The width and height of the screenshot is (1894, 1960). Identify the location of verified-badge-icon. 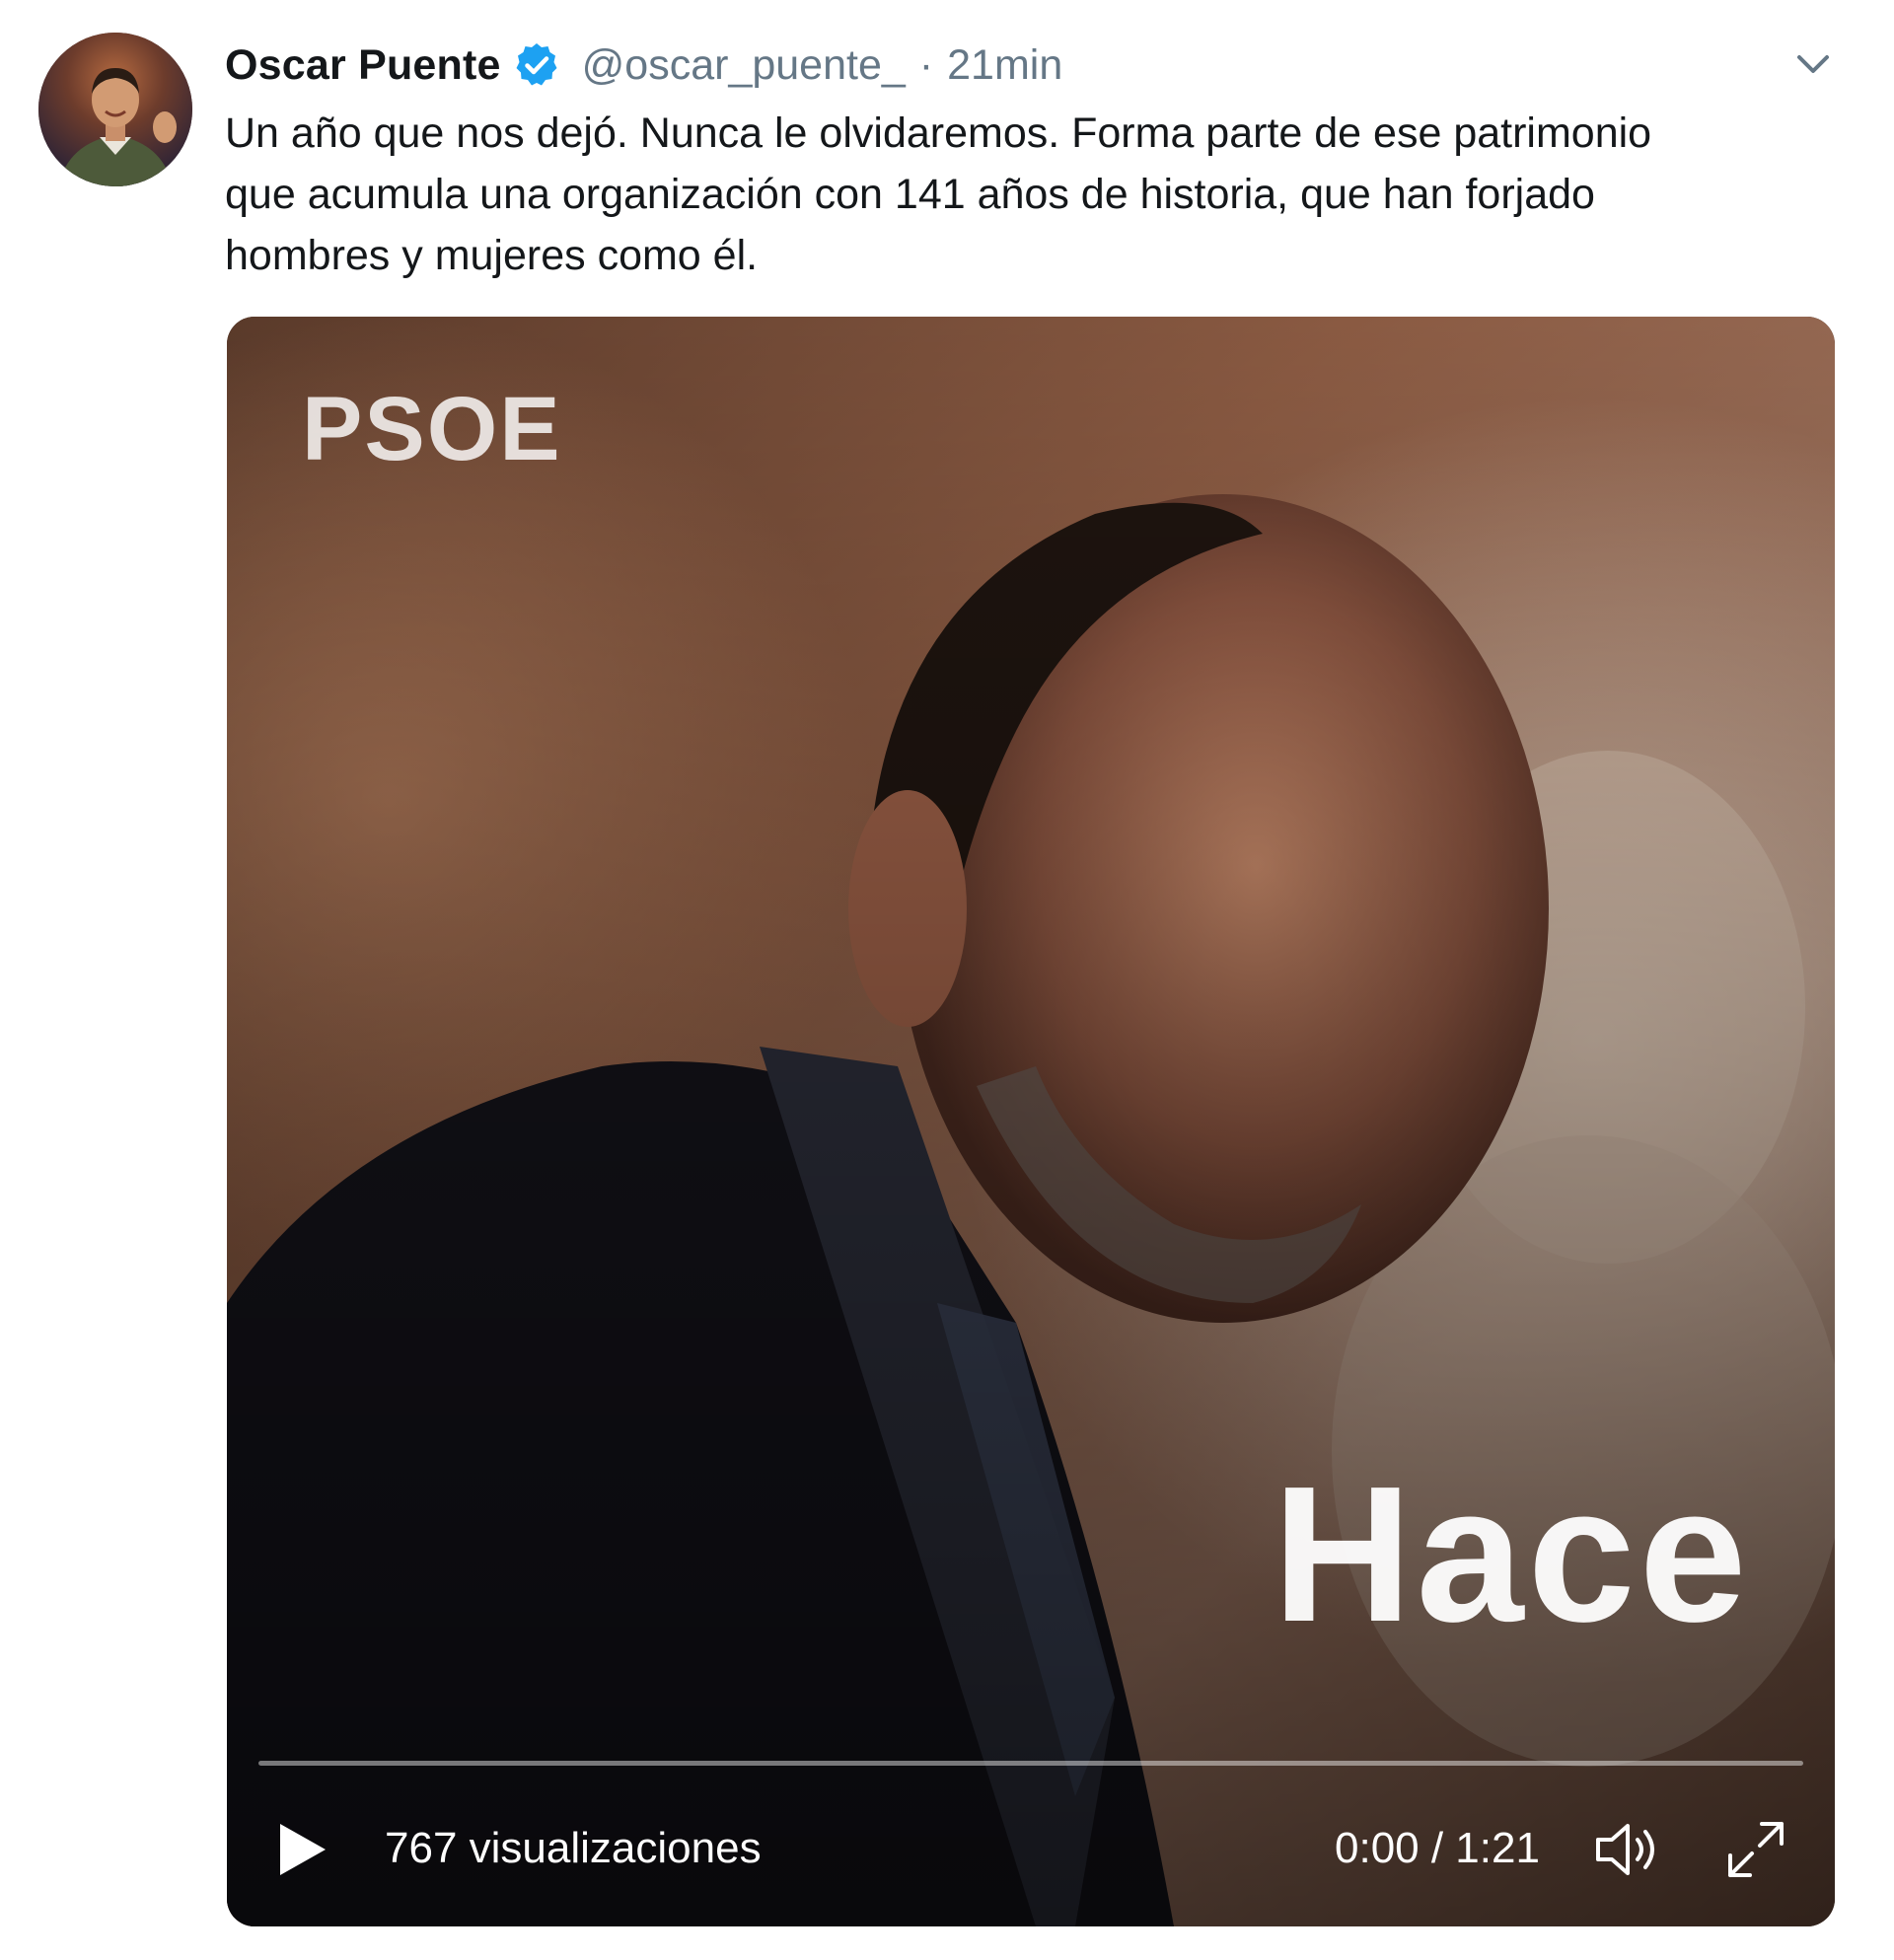
(536, 65).